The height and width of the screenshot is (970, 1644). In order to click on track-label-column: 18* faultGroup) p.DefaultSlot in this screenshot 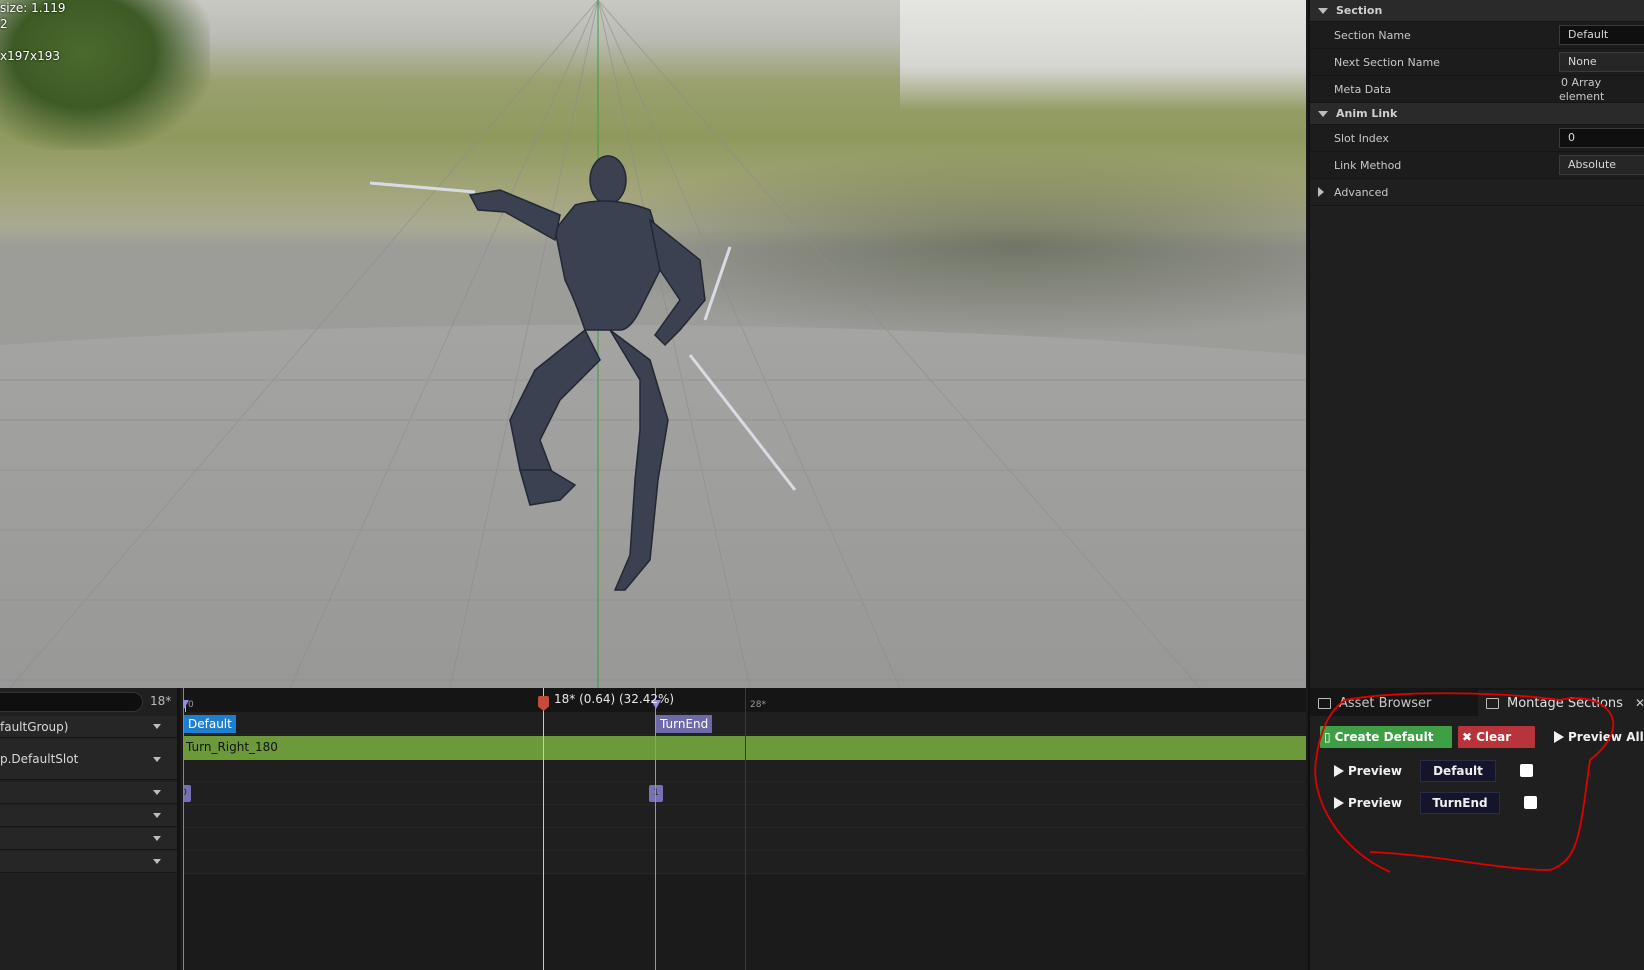, I will do `click(90, 829)`.